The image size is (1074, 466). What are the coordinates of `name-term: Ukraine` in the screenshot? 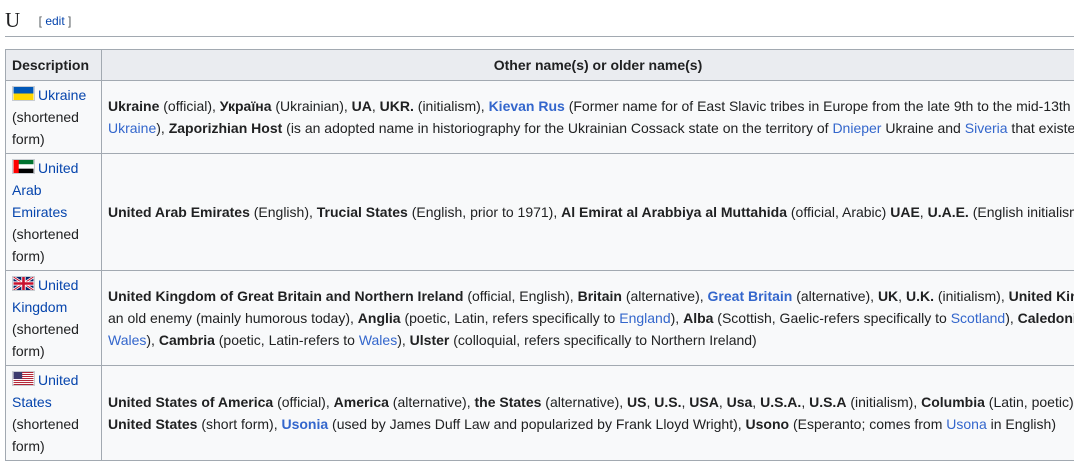 It's located at (134, 106).